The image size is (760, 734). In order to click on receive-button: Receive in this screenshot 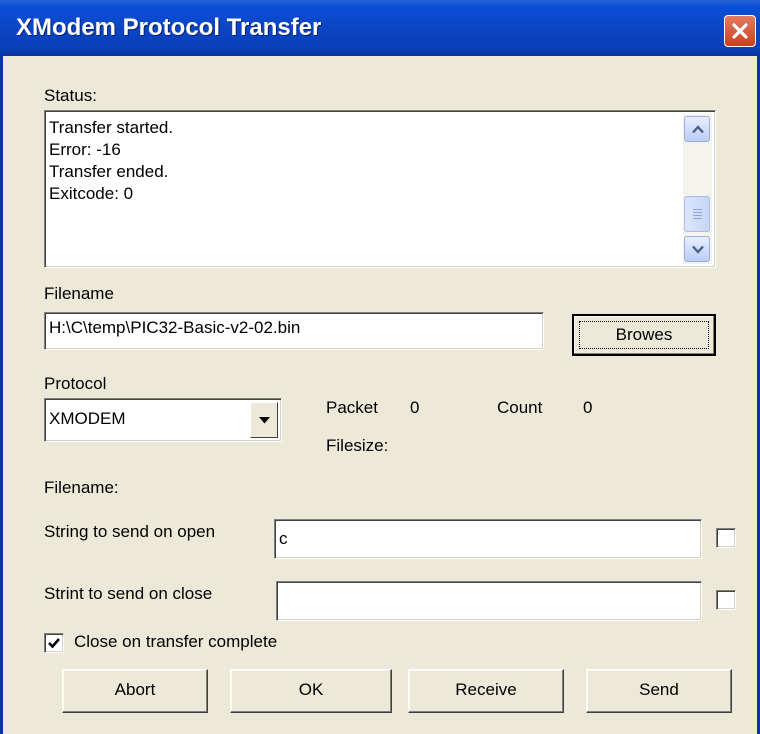, I will do `click(486, 691)`.